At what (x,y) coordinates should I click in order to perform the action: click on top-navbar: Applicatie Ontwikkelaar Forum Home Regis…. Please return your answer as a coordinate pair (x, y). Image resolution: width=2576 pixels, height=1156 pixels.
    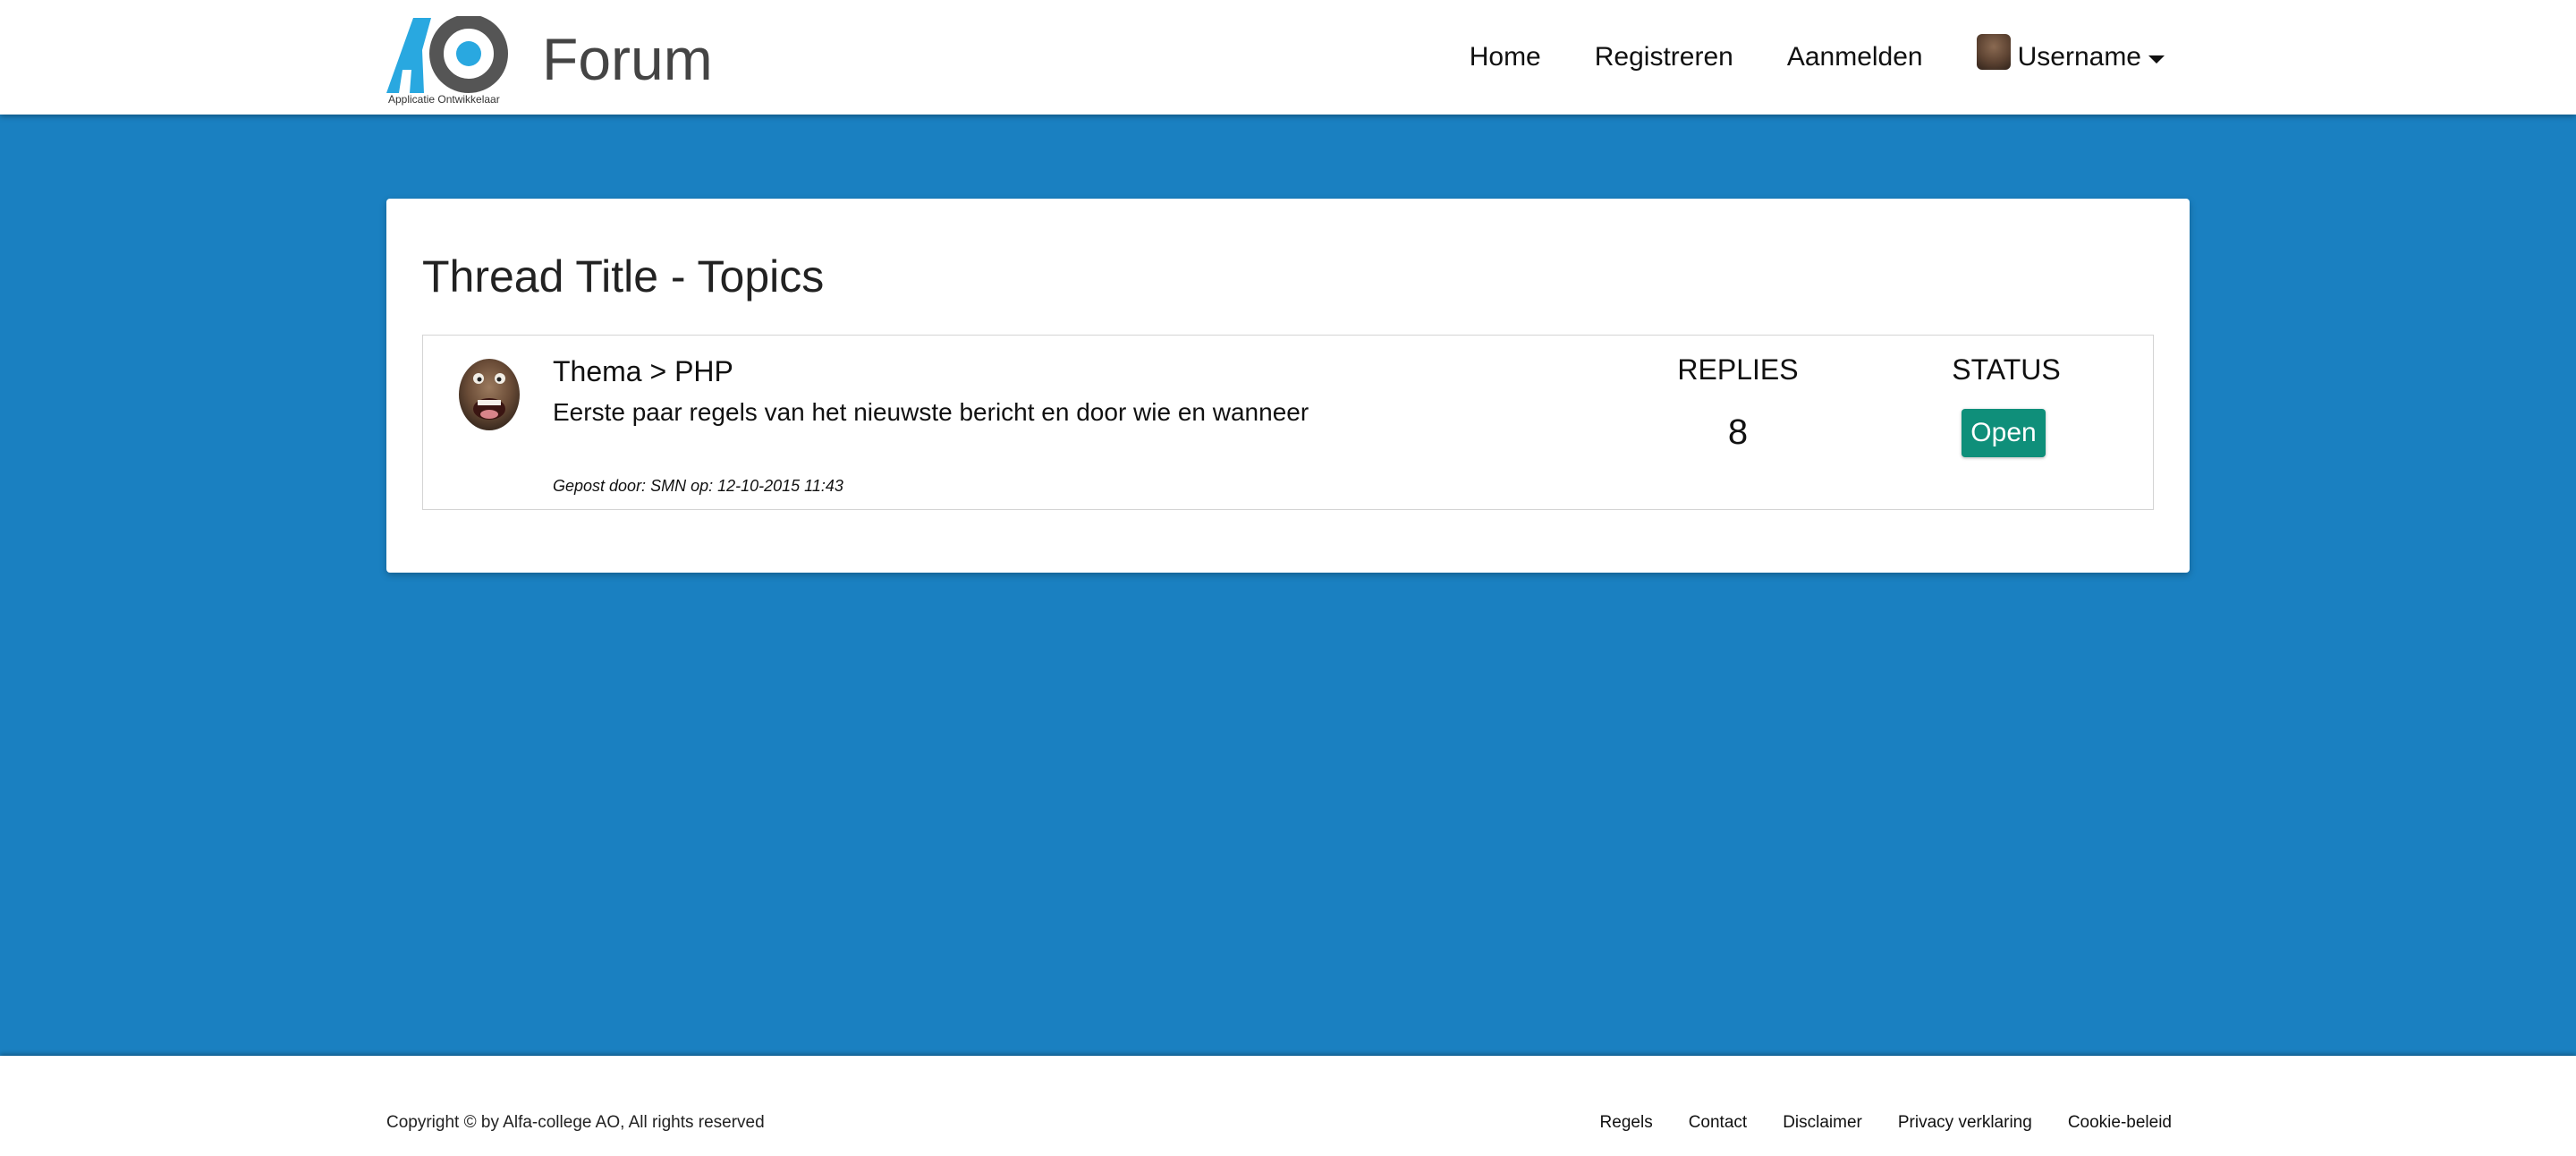
    Looking at the image, I should click on (1288, 57).